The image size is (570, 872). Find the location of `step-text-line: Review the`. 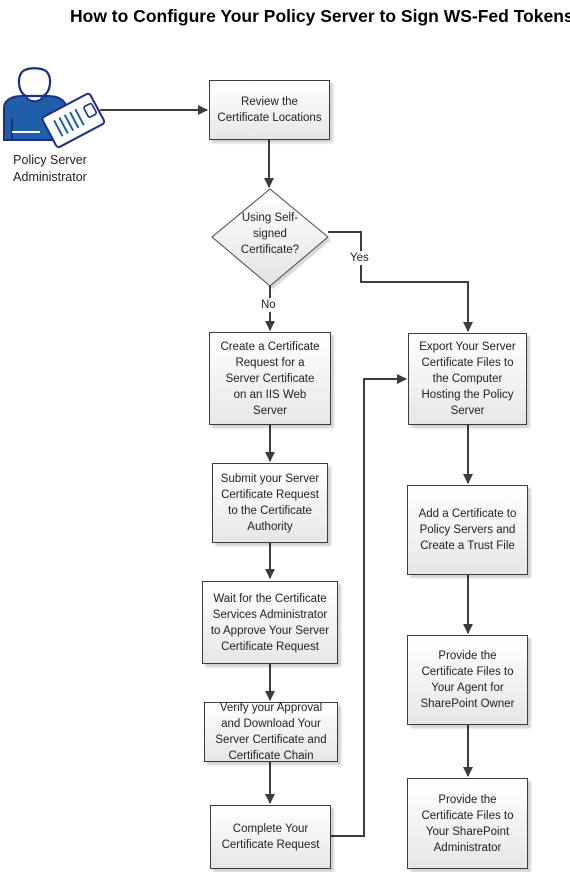

step-text-line: Review the is located at coordinates (269, 102).